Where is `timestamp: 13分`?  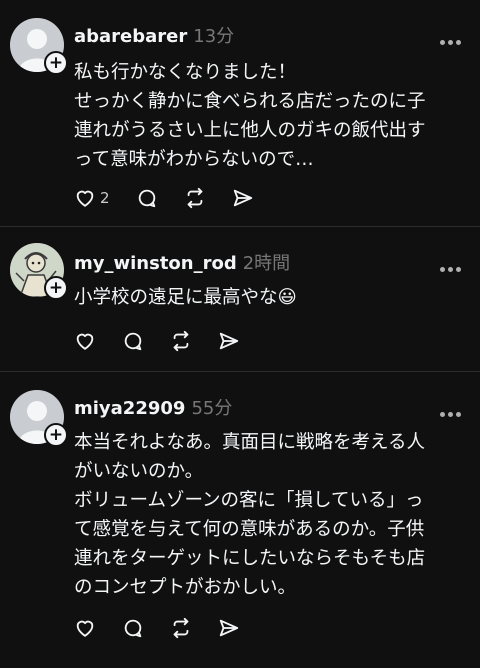
timestamp: 13分 is located at coordinates (214, 36).